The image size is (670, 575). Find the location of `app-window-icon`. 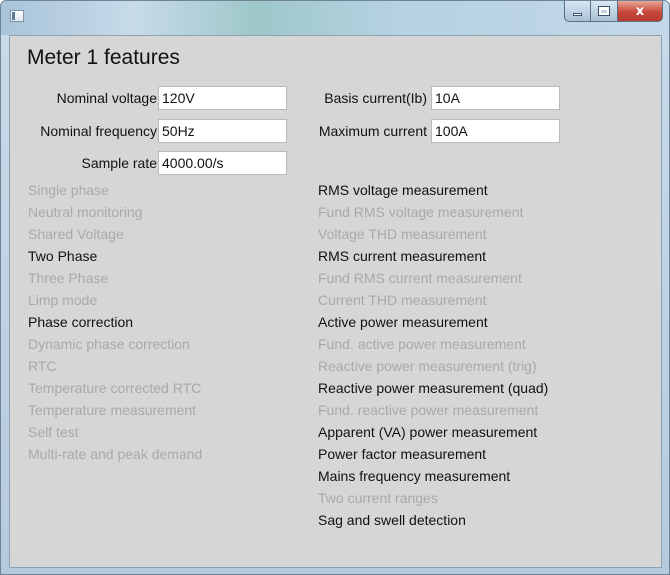

app-window-icon is located at coordinates (17, 16).